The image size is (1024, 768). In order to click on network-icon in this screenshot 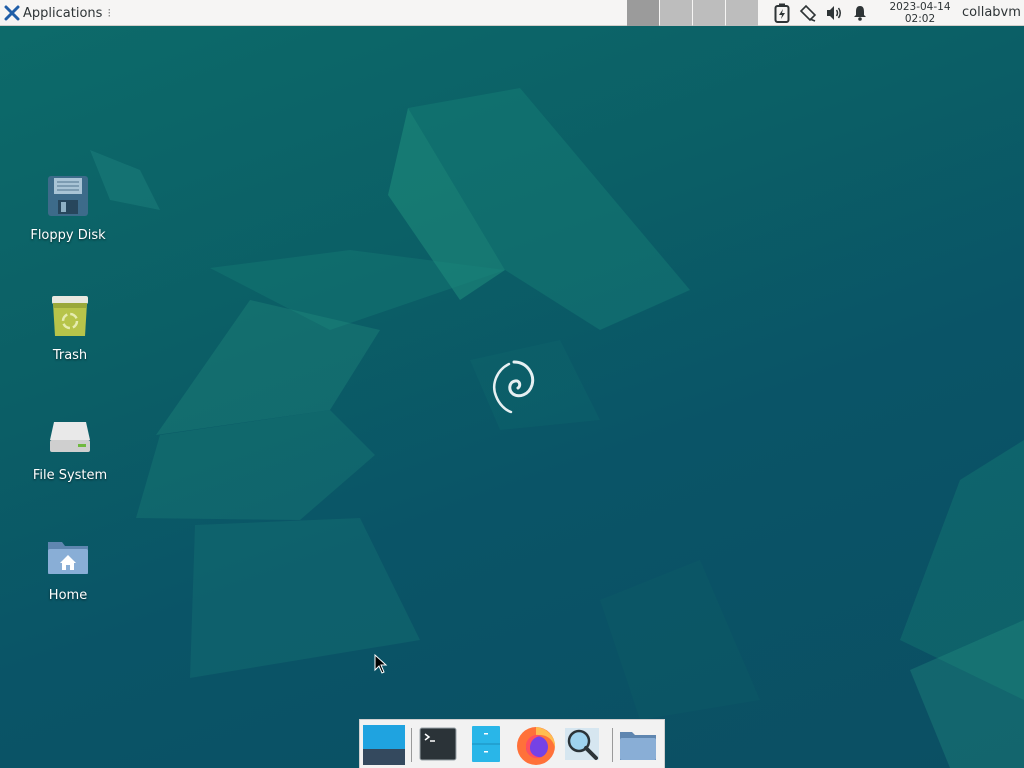, I will do `click(808, 13)`.